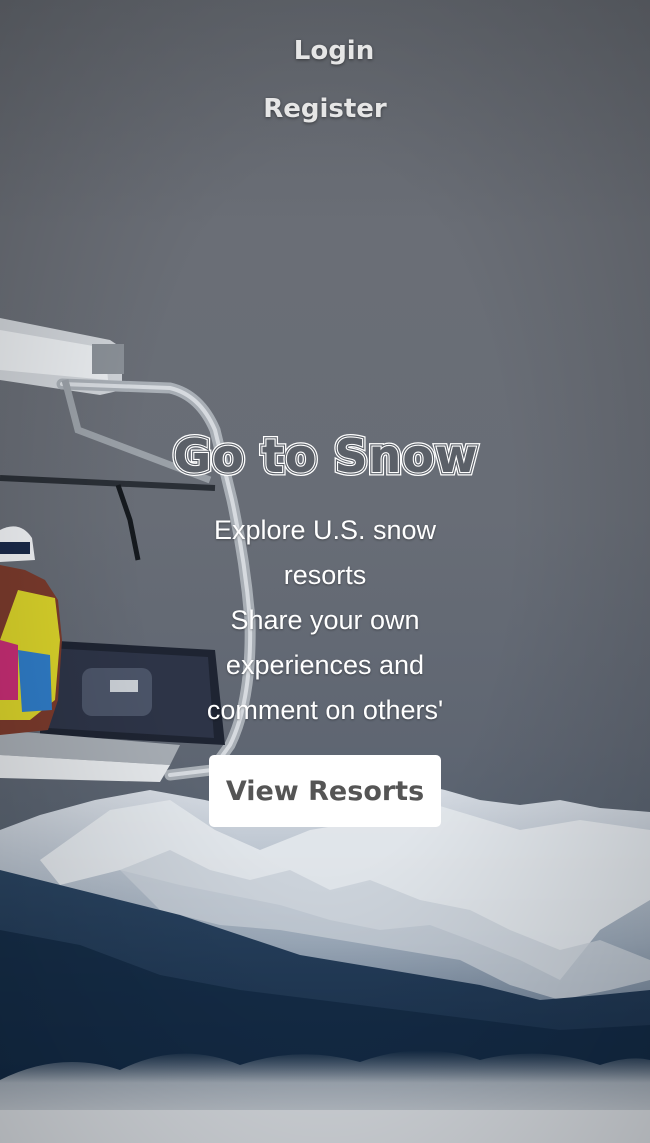 Image resolution: width=650 pixels, height=1143 pixels. What do you see at coordinates (334, 51) in the screenshot?
I see `login-link: Login` at bounding box center [334, 51].